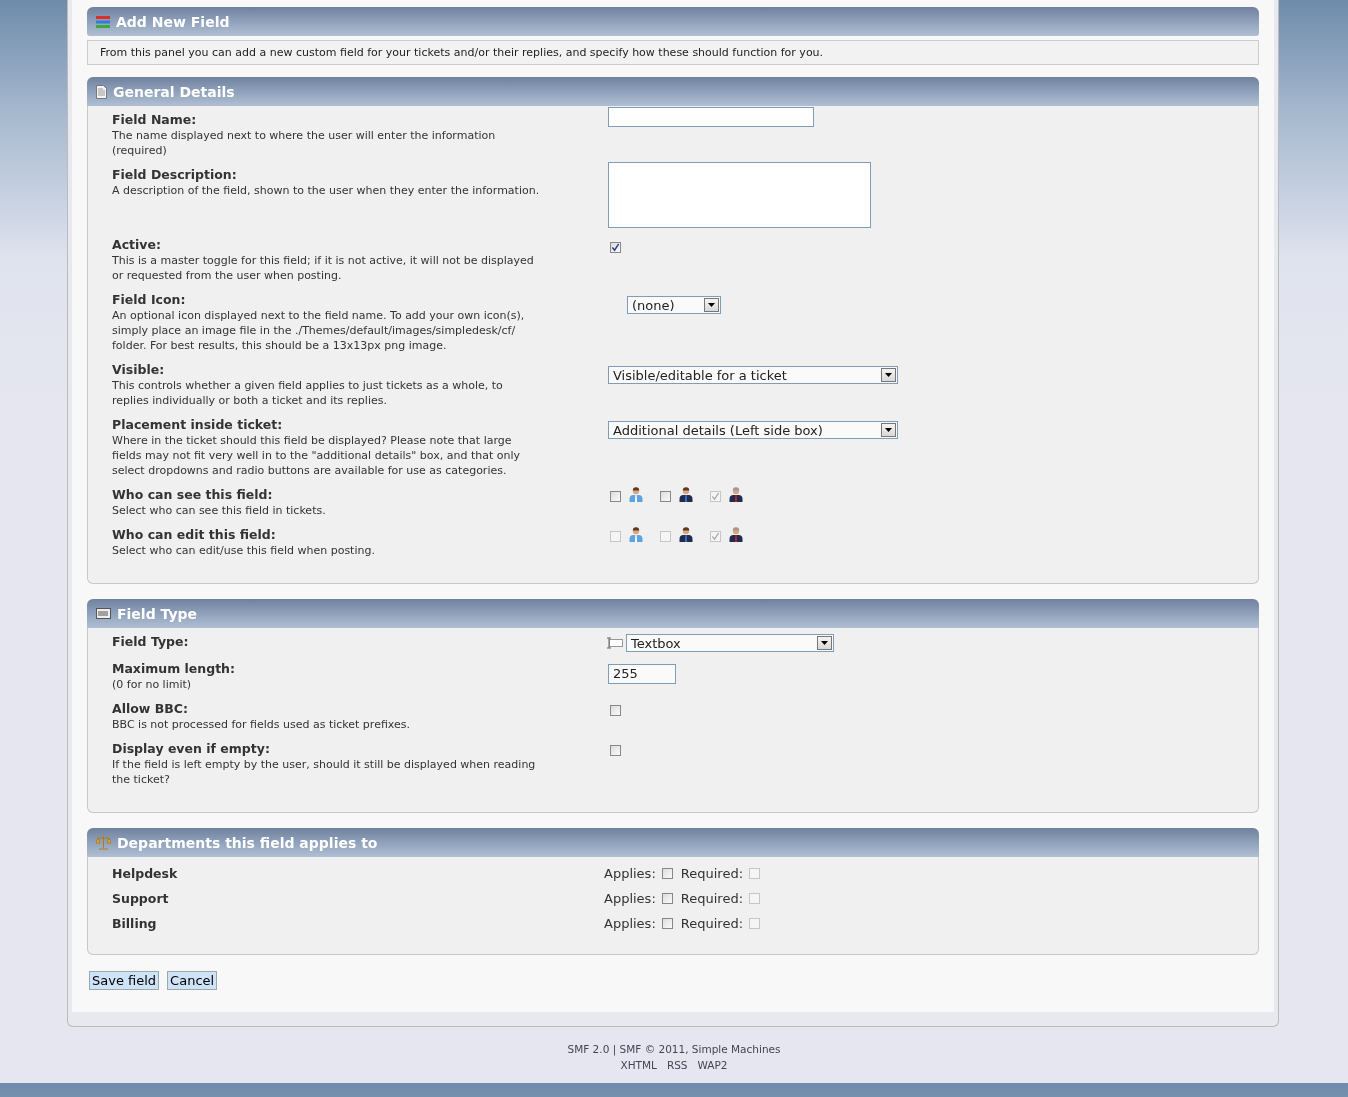 Image resolution: width=1348 pixels, height=1097 pixels. What do you see at coordinates (324, 772) in the screenshot?
I see `field-description: If the field is left empty by the user, should it still be displayed when reading the ticket?` at bounding box center [324, 772].